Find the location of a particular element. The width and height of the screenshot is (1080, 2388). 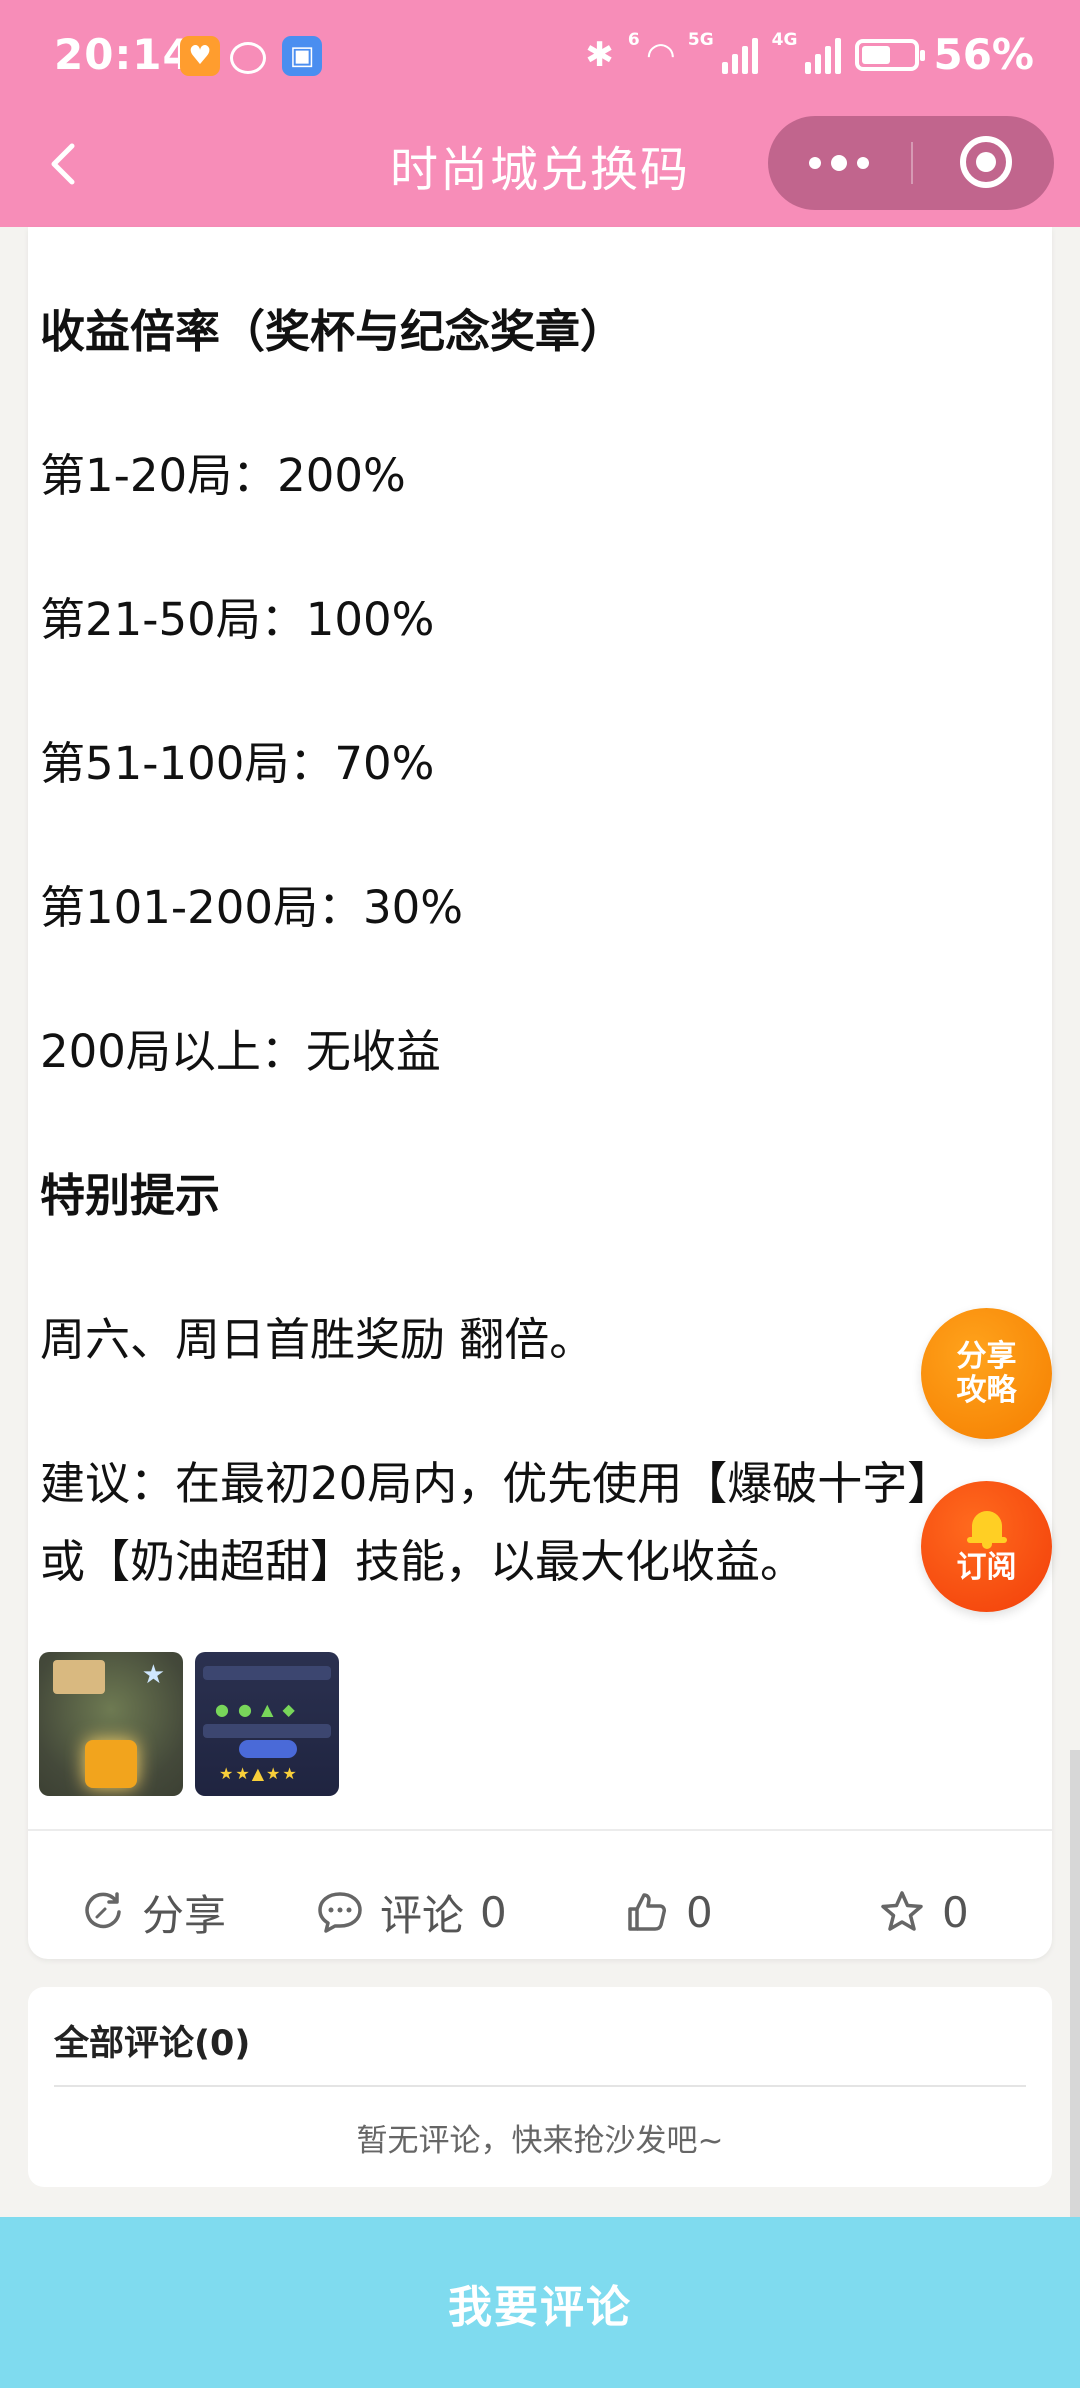

status-right-group: ✱ 6 ◠ 5G 4G 56% is located at coordinates (809, 54).